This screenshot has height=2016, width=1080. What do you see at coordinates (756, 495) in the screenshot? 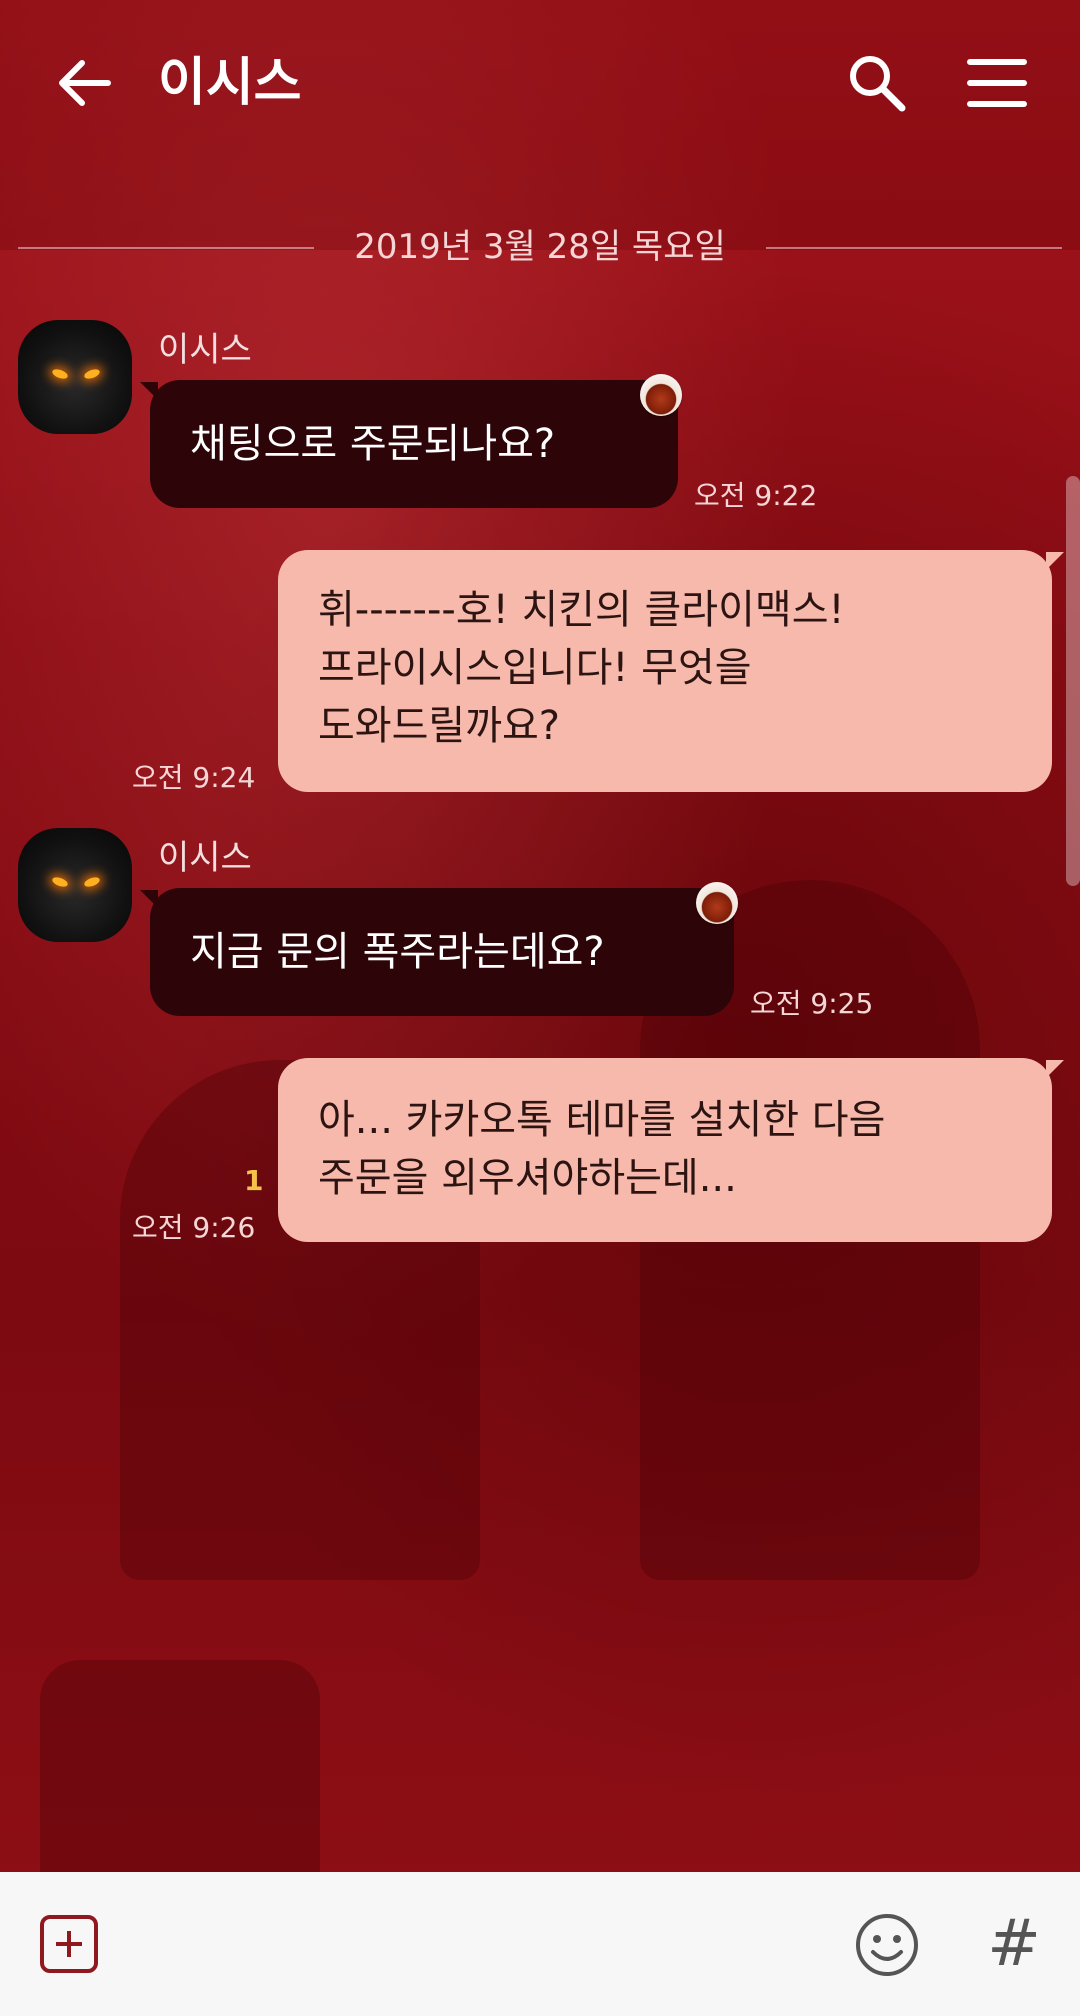
I see `message-time: 오전 9:22` at bounding box center [756, 495].